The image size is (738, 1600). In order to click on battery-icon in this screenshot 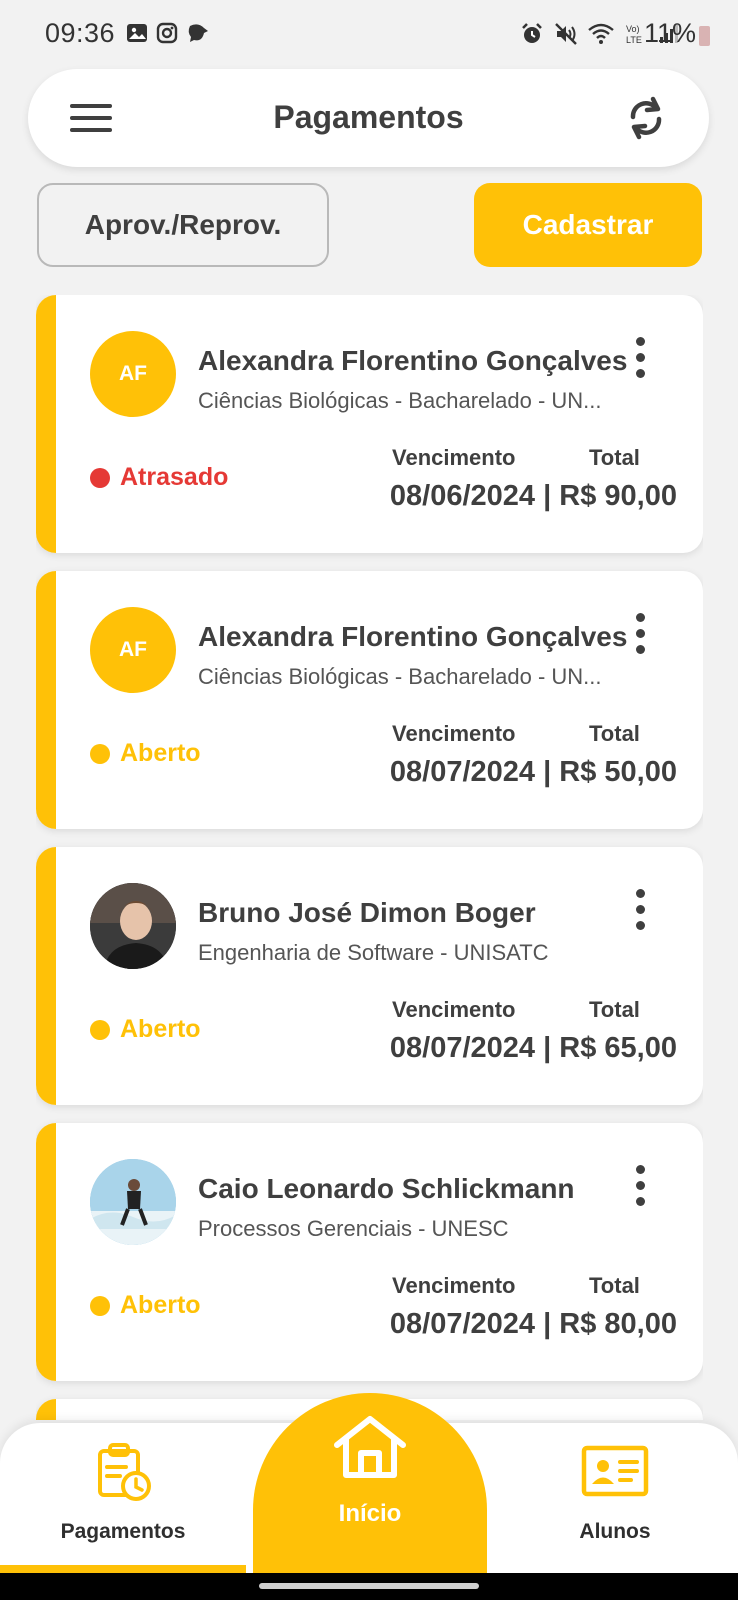, I will do `click(704, 36)`.